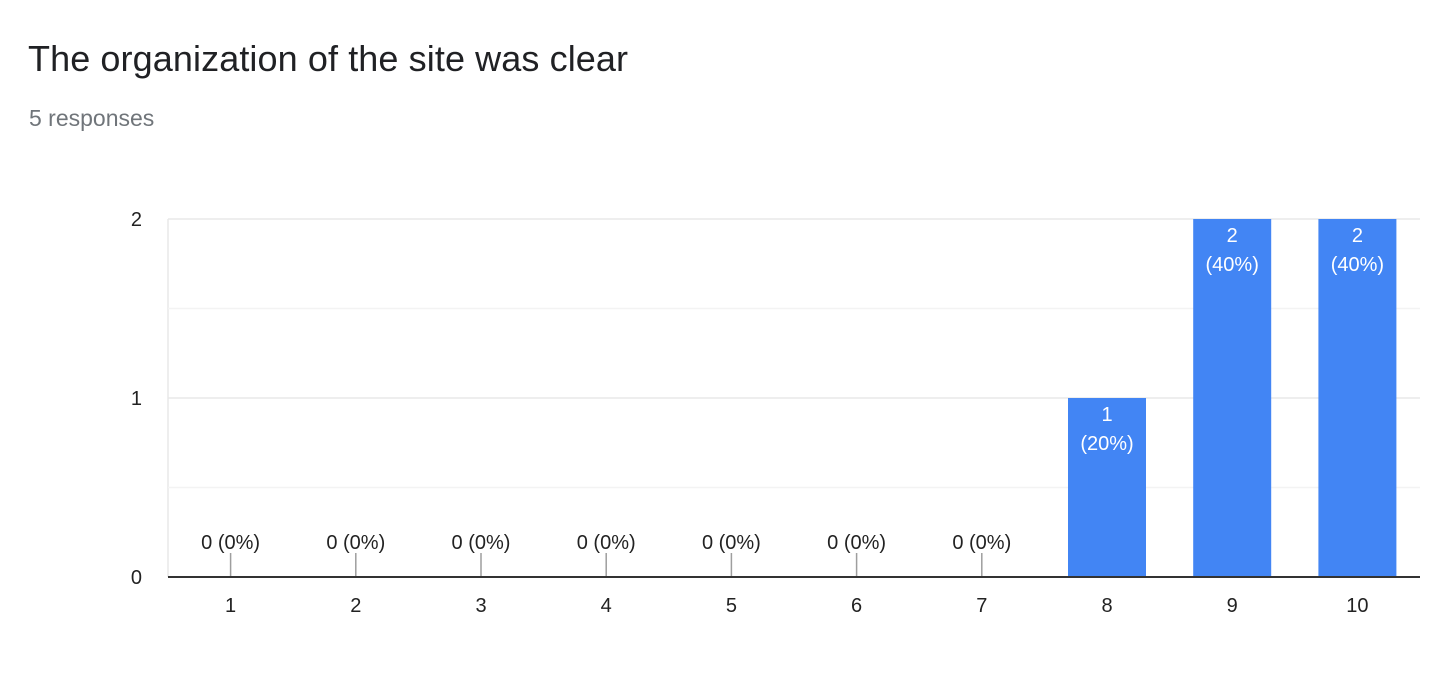 The width and height of the screenshot is (1454, 688). I want to click on x-tick-label: 6, so click(856, 606).